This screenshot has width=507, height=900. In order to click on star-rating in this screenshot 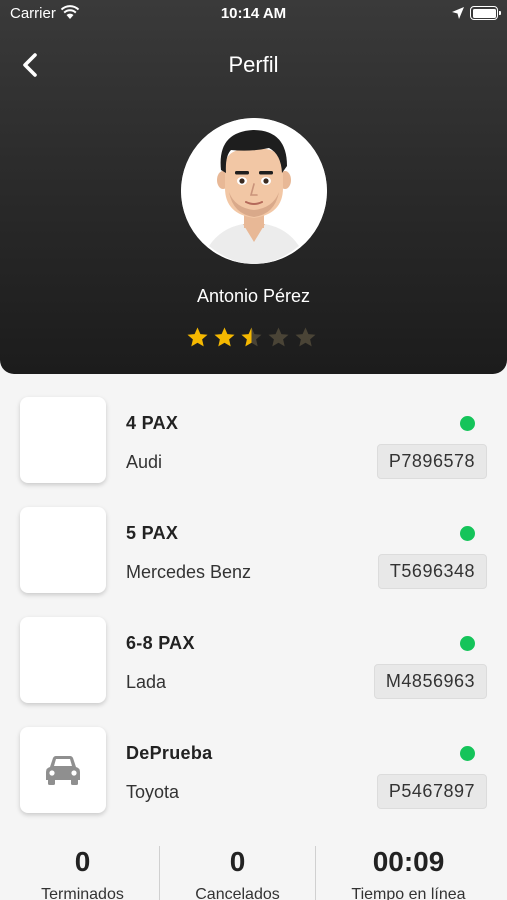, I will do `click(251, 337)`.